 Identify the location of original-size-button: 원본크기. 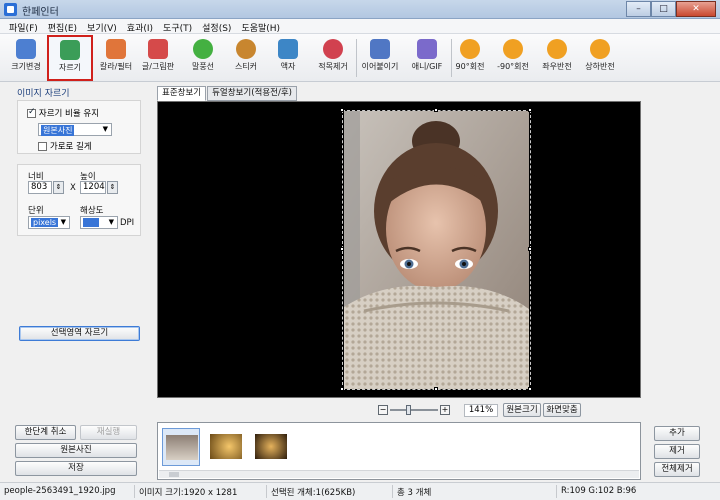
(522, 410).